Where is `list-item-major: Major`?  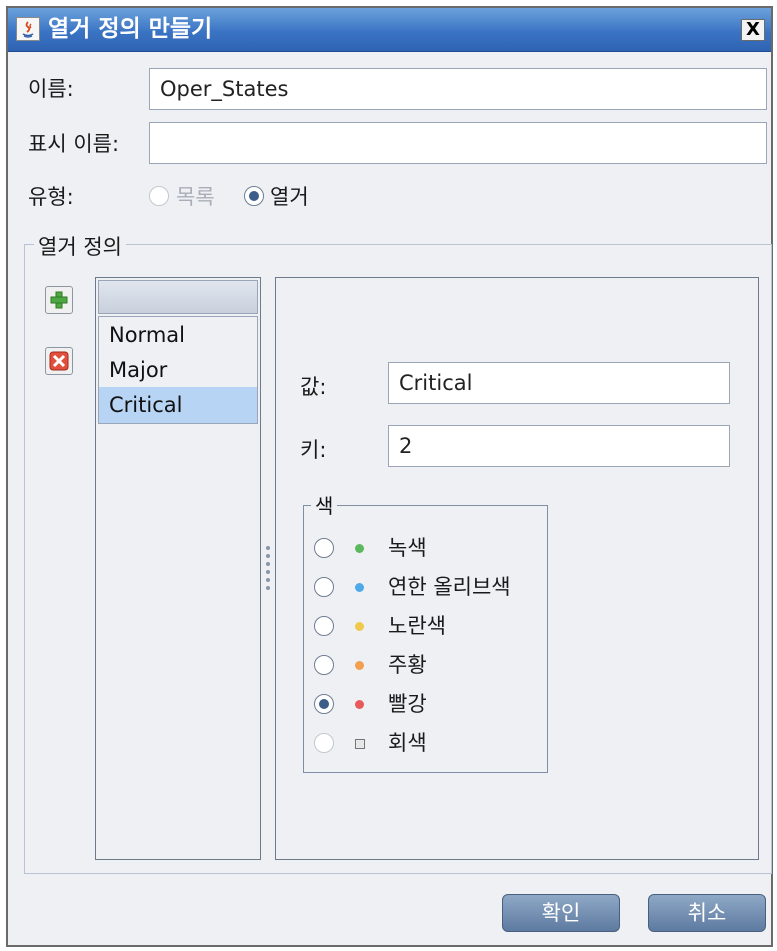
list-item-major: Major is located at coordinates (178, 370).